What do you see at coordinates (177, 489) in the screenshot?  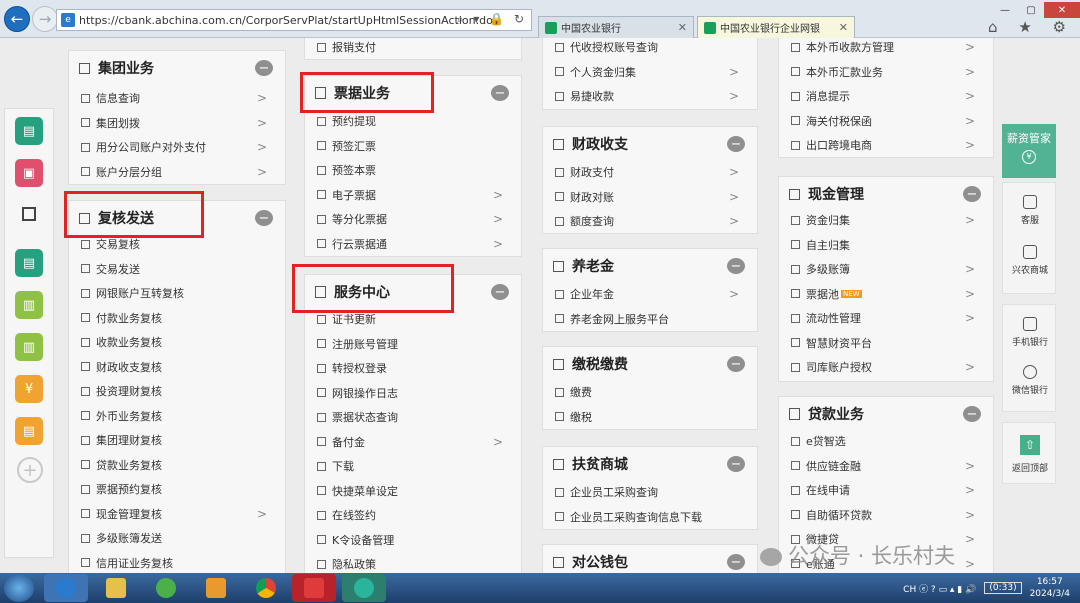 I see `menu-item: 票据预约复核` at bounding box center [177, 489].